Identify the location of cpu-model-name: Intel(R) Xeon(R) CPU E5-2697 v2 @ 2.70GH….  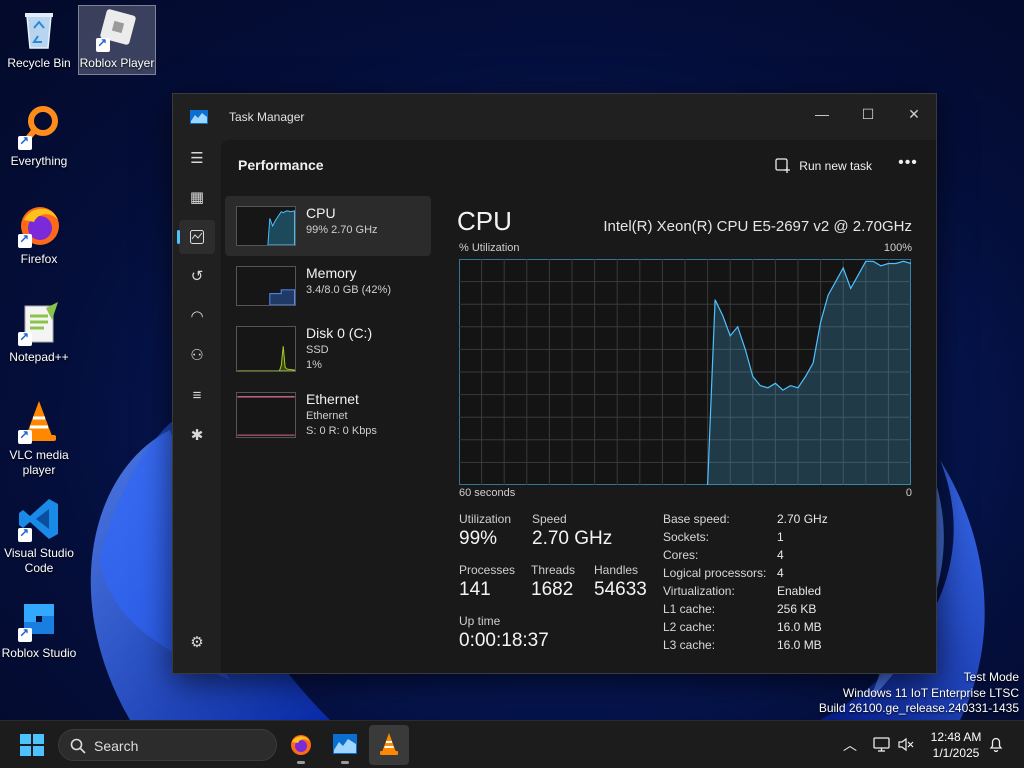
(757, 226).